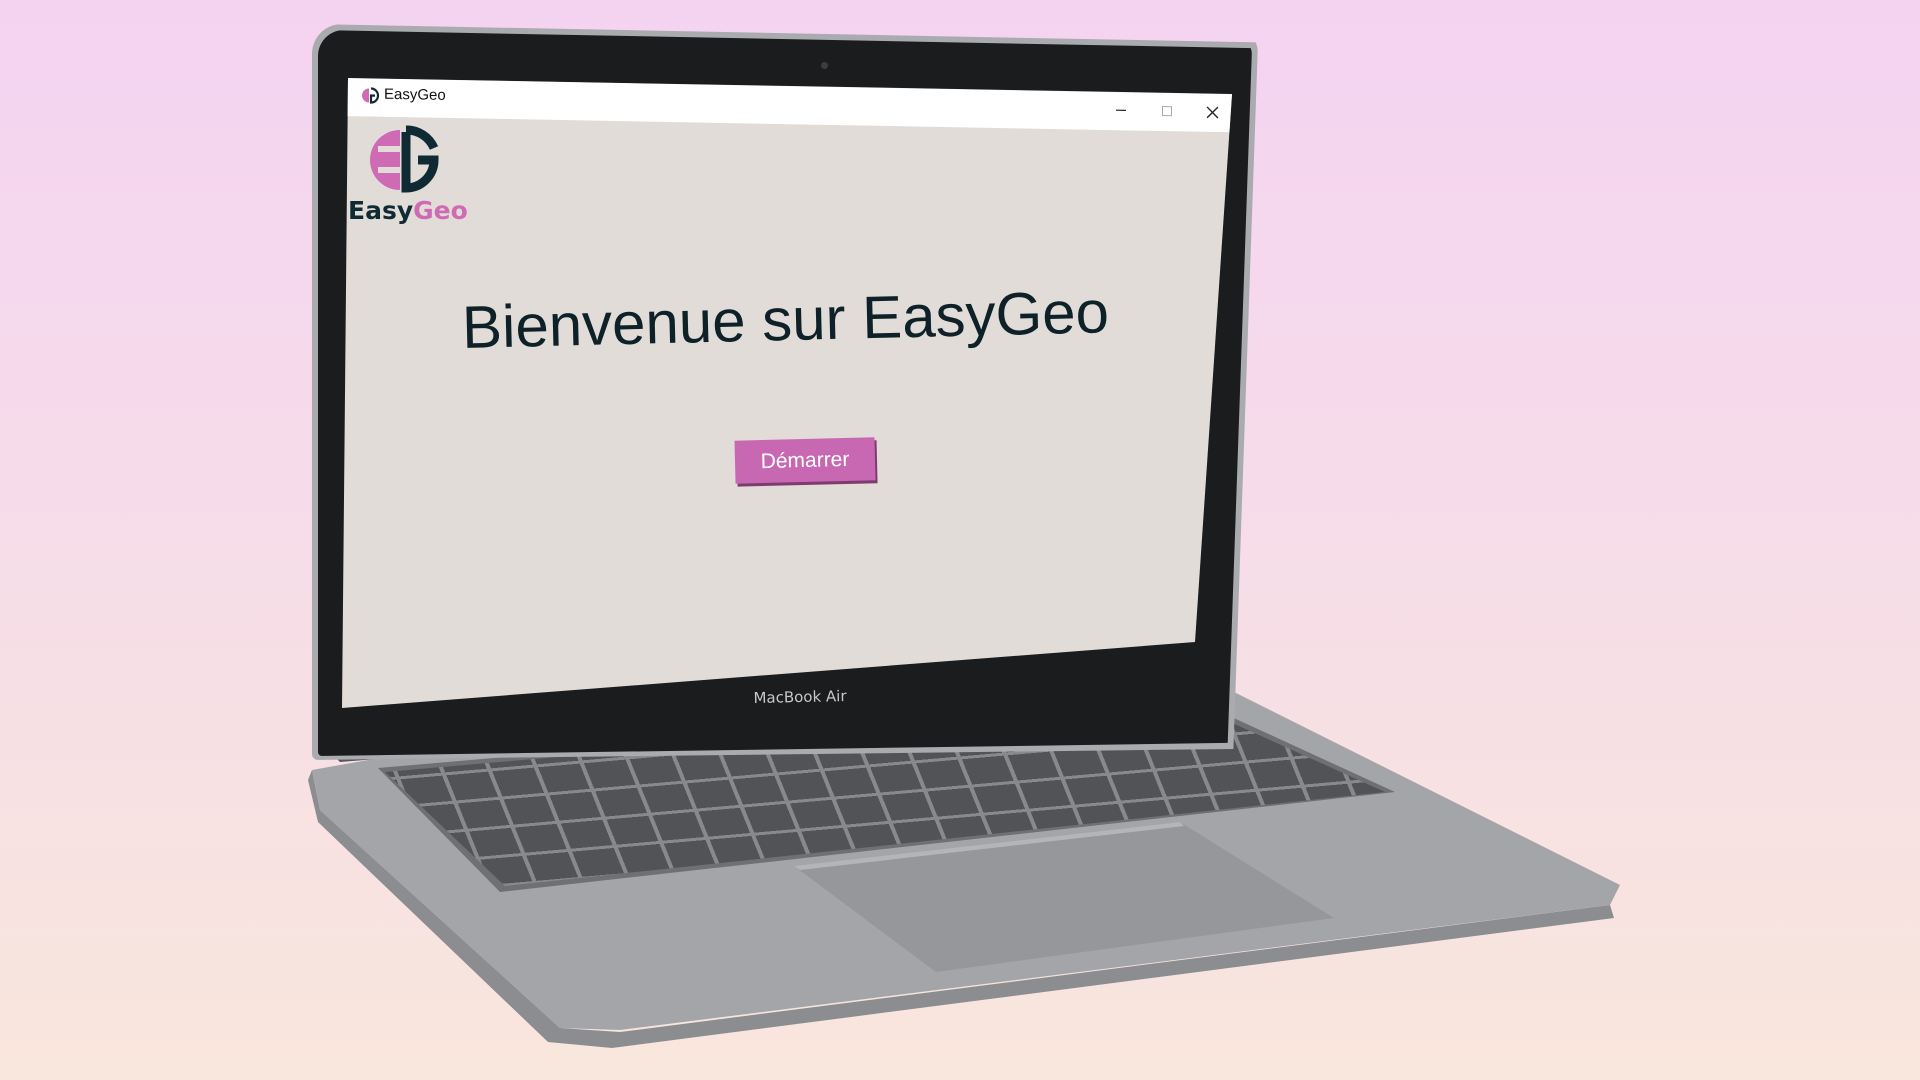 Image resolution: width=1920 pixels, height=1080 pixels. I want to click on maximize-icon, so click(1167, 111).